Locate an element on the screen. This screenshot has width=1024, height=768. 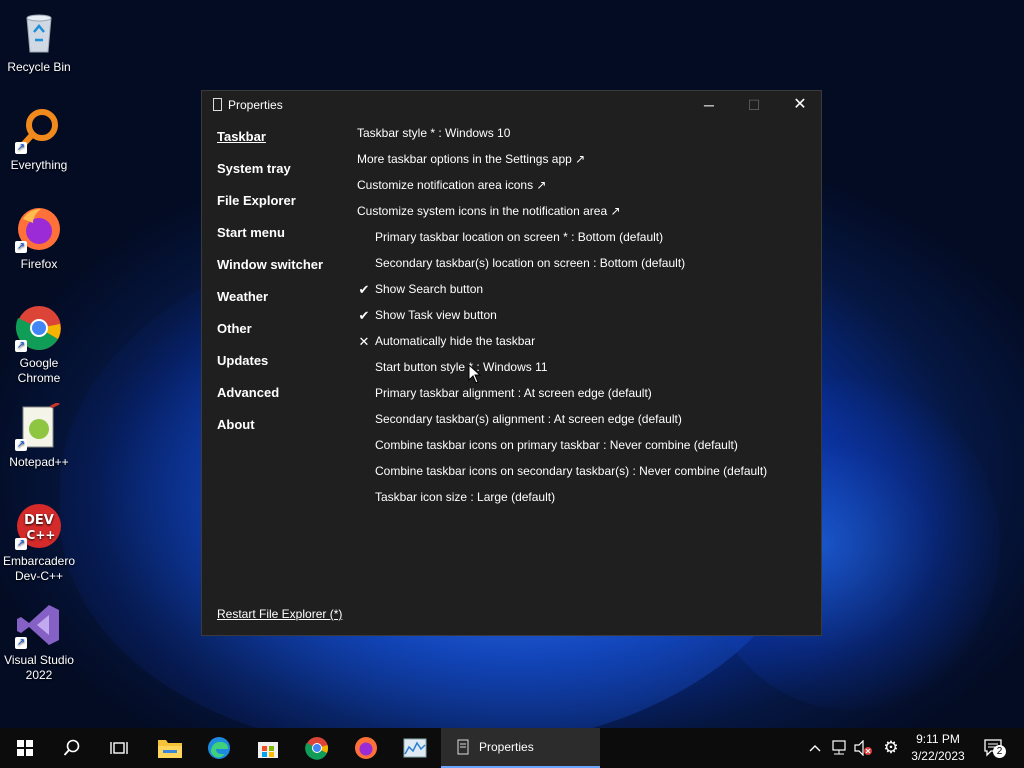
gear-icon: ⚙ is located at coordinates (891, 747).